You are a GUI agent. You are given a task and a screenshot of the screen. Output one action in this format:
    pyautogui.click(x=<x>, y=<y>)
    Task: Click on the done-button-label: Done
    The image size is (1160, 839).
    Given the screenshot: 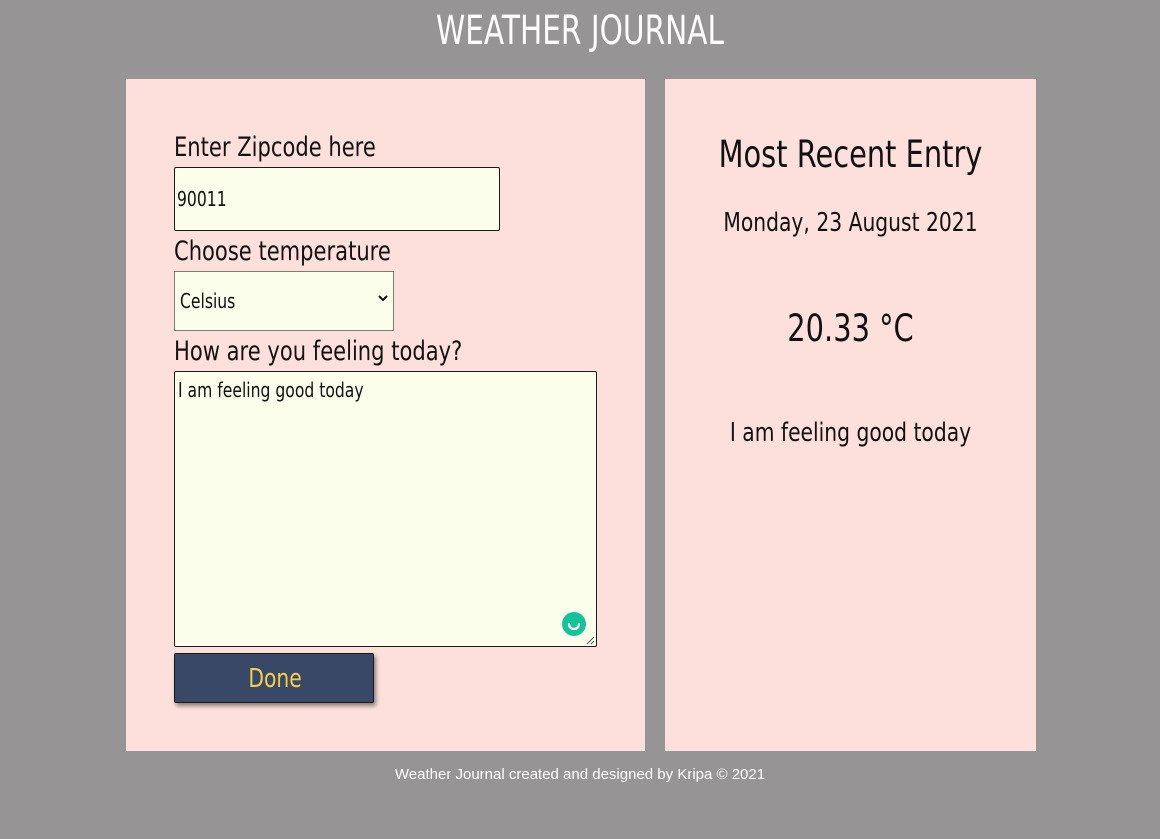 What is the action you would take?
    pyautogui.click(x=275, y=679)
    